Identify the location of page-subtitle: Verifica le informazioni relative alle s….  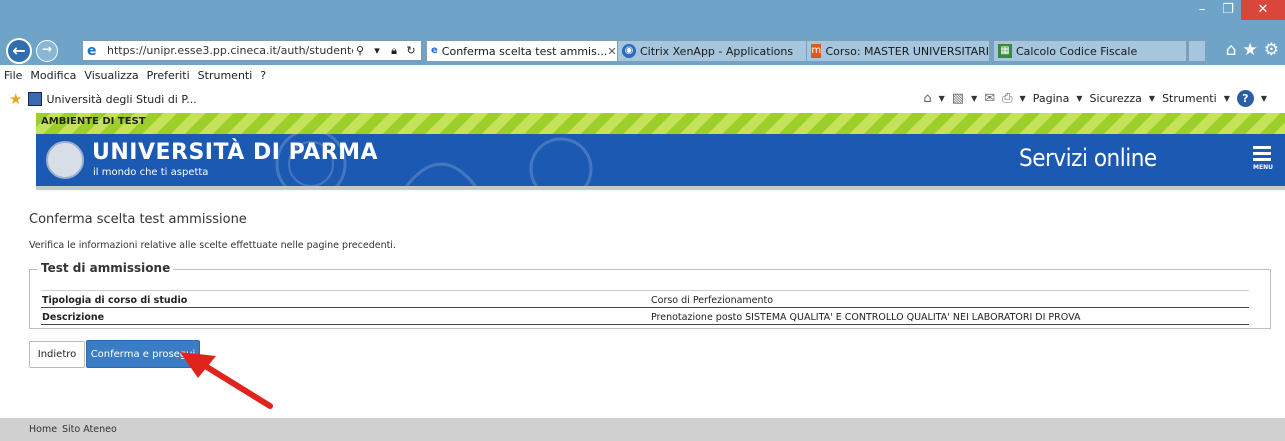
(212, 245).